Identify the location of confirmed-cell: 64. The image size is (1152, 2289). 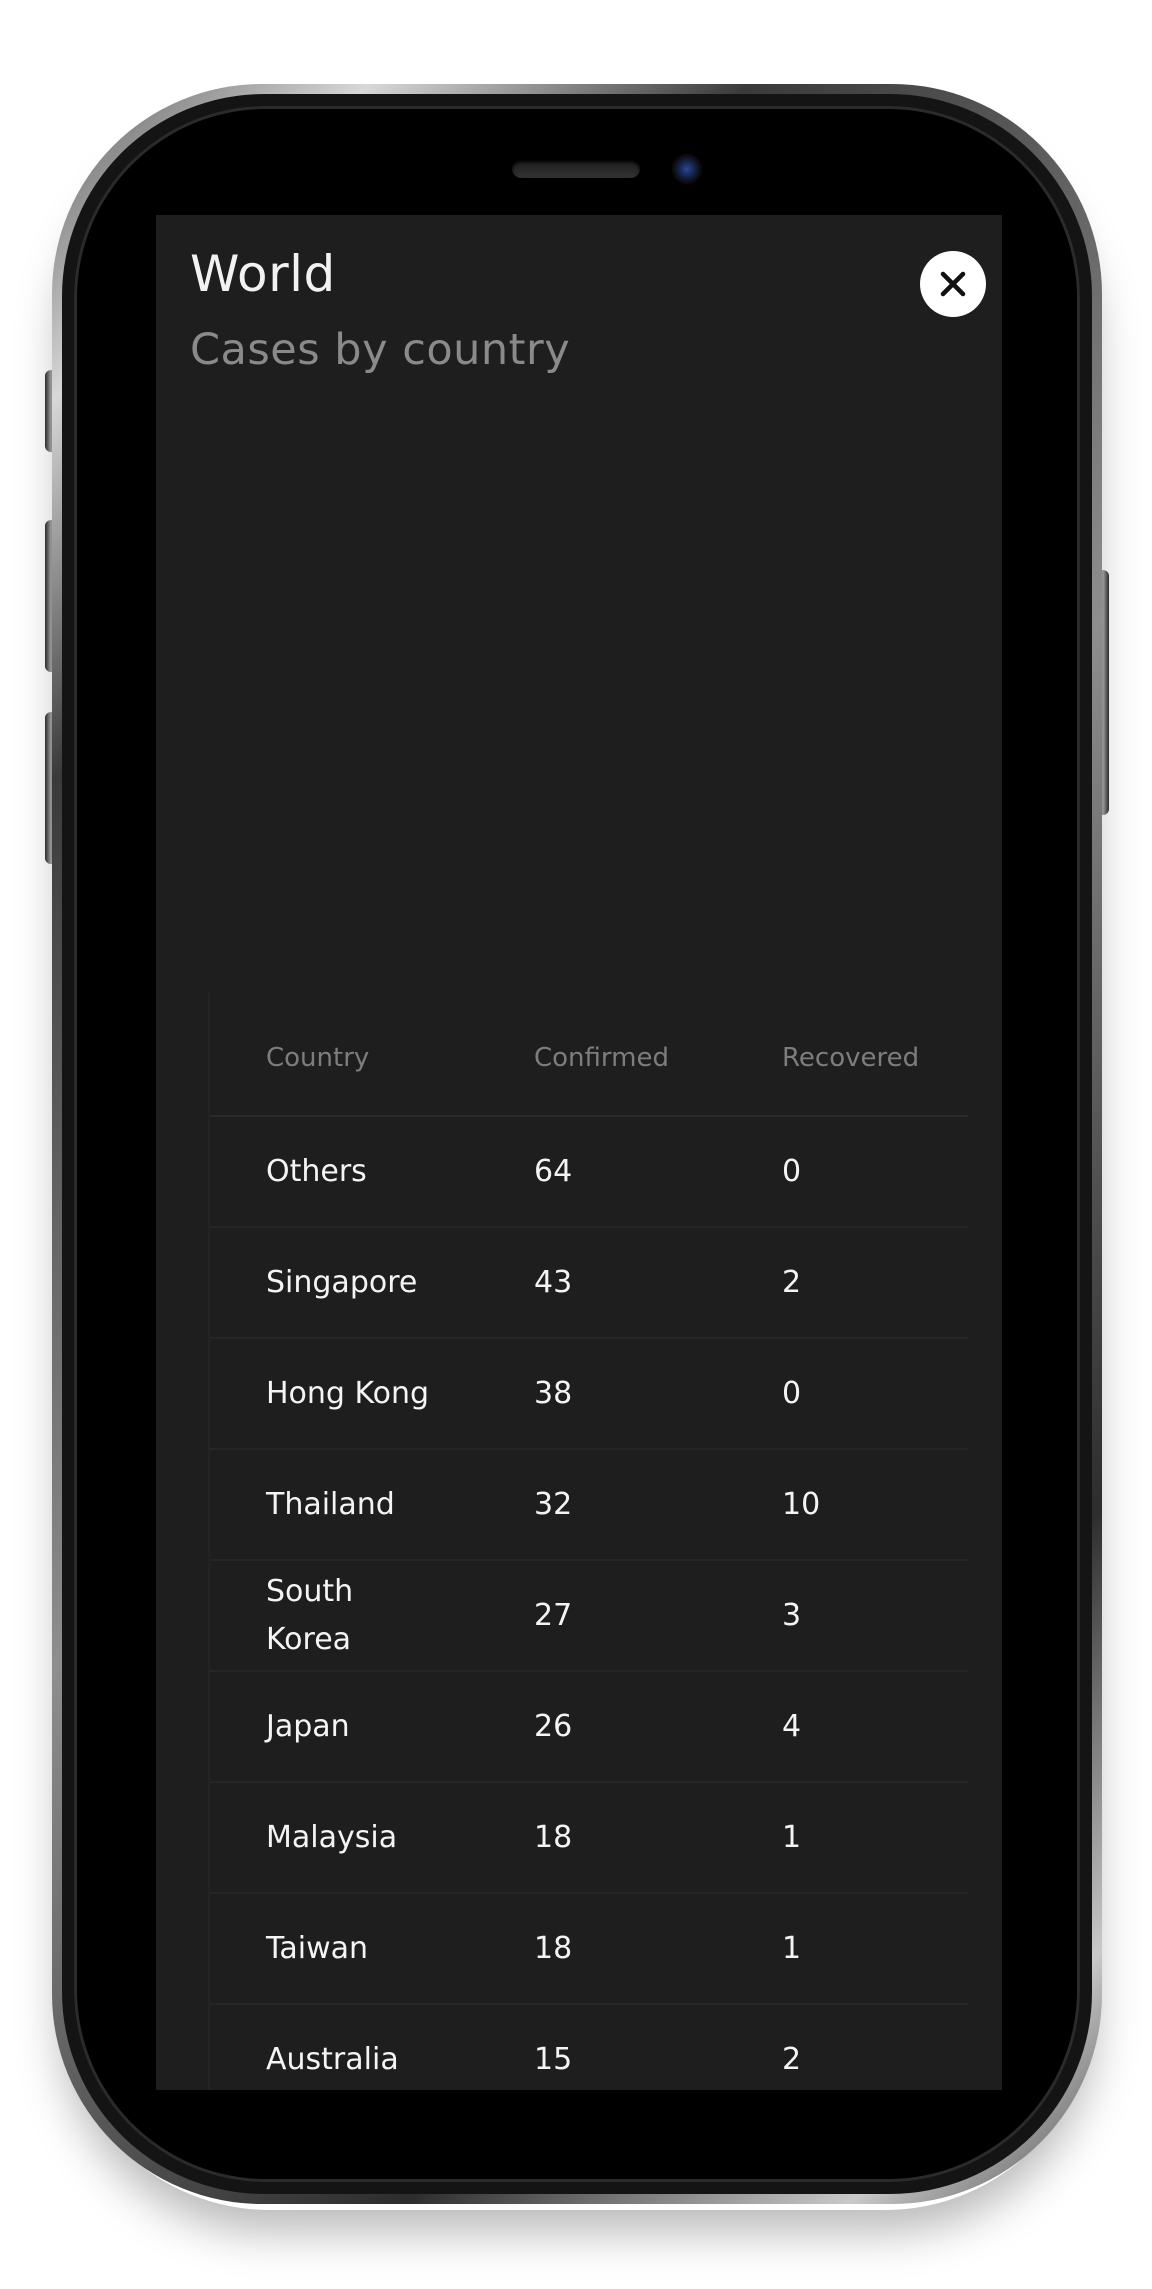
(553, 1171).